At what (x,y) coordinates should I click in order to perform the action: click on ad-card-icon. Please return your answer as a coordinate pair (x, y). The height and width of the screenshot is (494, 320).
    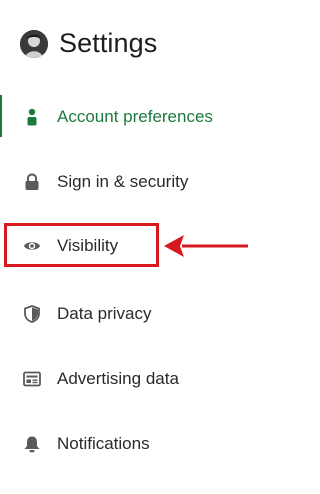
    Looking at the image, I should click on (32, 379).